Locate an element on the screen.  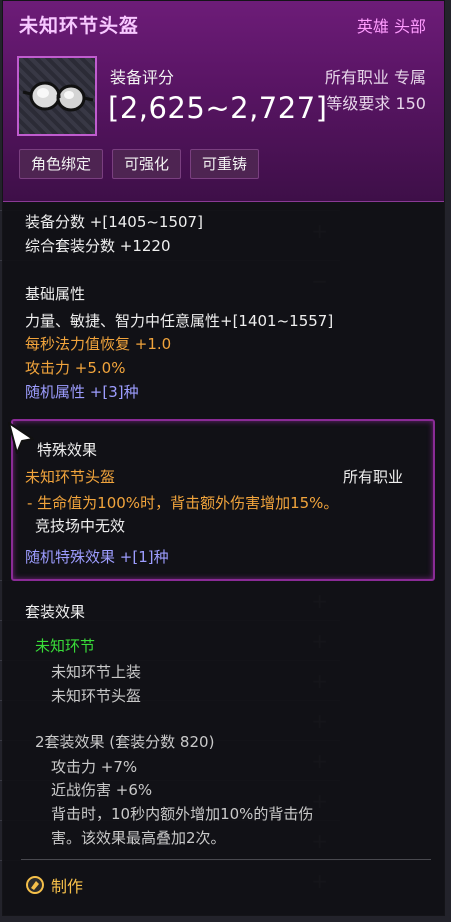
set-piece: 未知环节上装 is located at coordinates (96, 672).